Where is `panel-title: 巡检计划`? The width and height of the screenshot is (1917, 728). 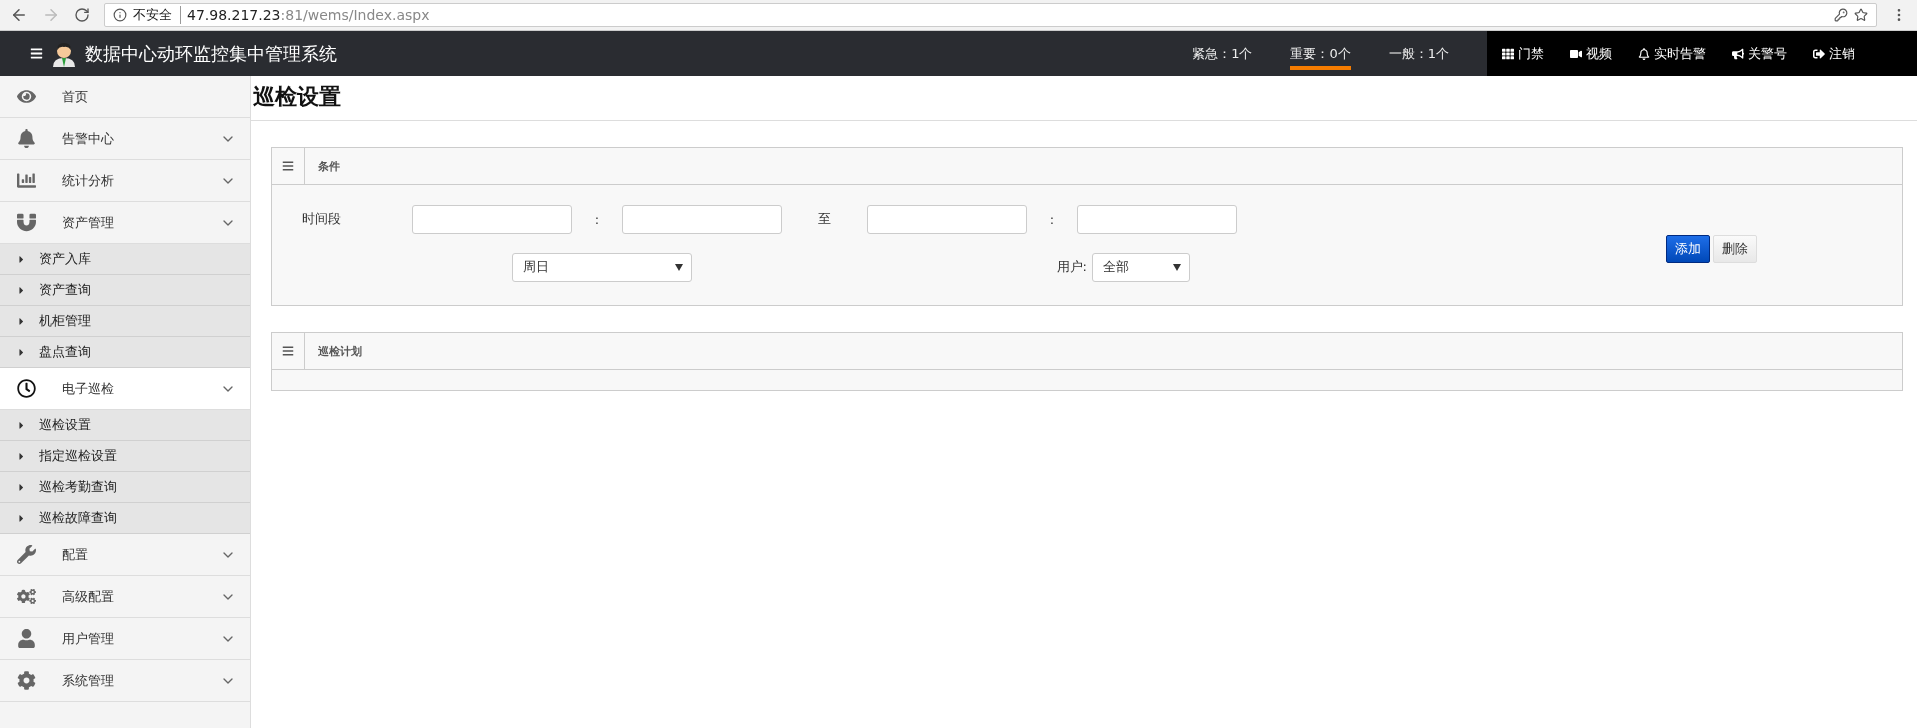
panel-title: 巡检计划 is located at coordinates (340, 351).